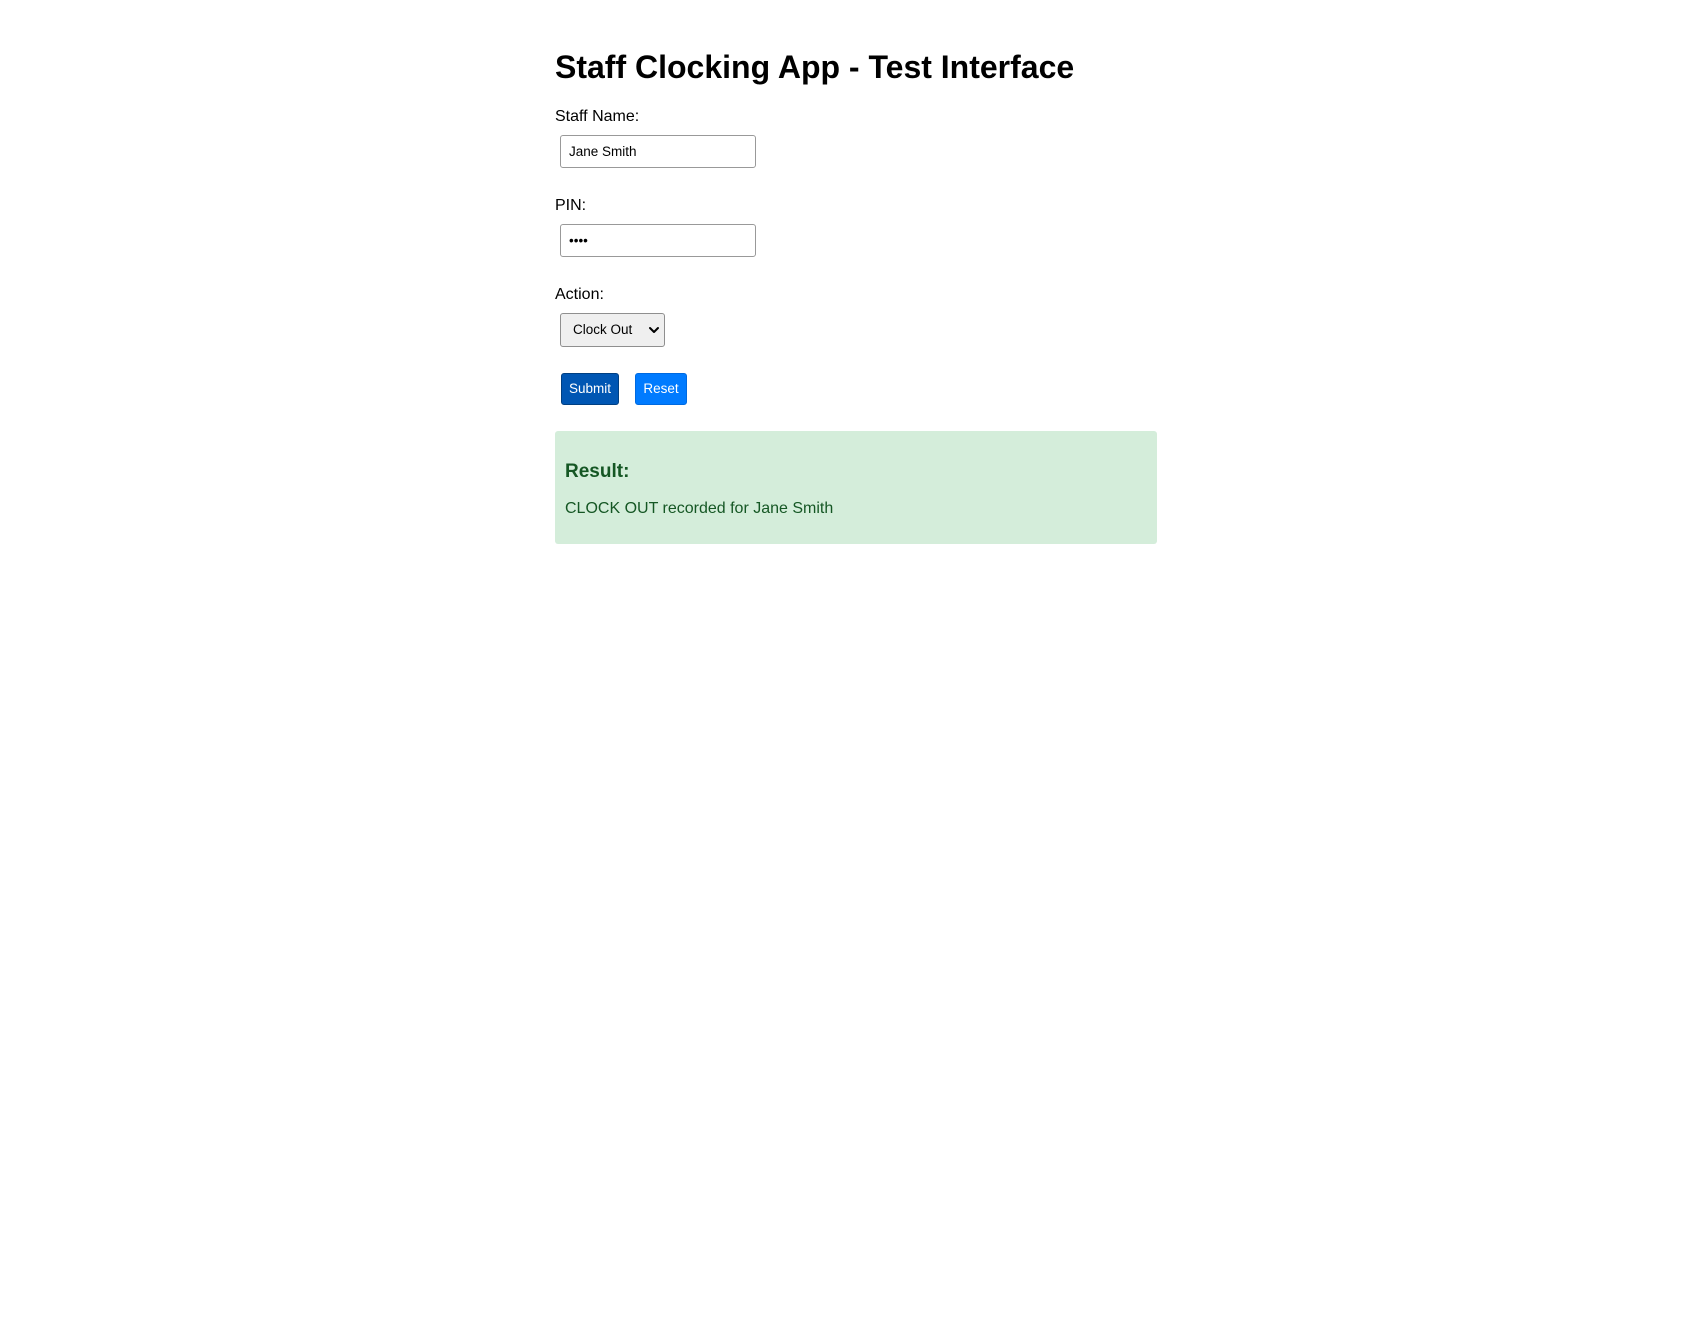 This screenshot has width=1708, height=1320. What do you see at coordinates (815, 67) in the screenshot?
I see `page-title: Staff Clocking App - Test Interface` at bounding box center [815, 67].